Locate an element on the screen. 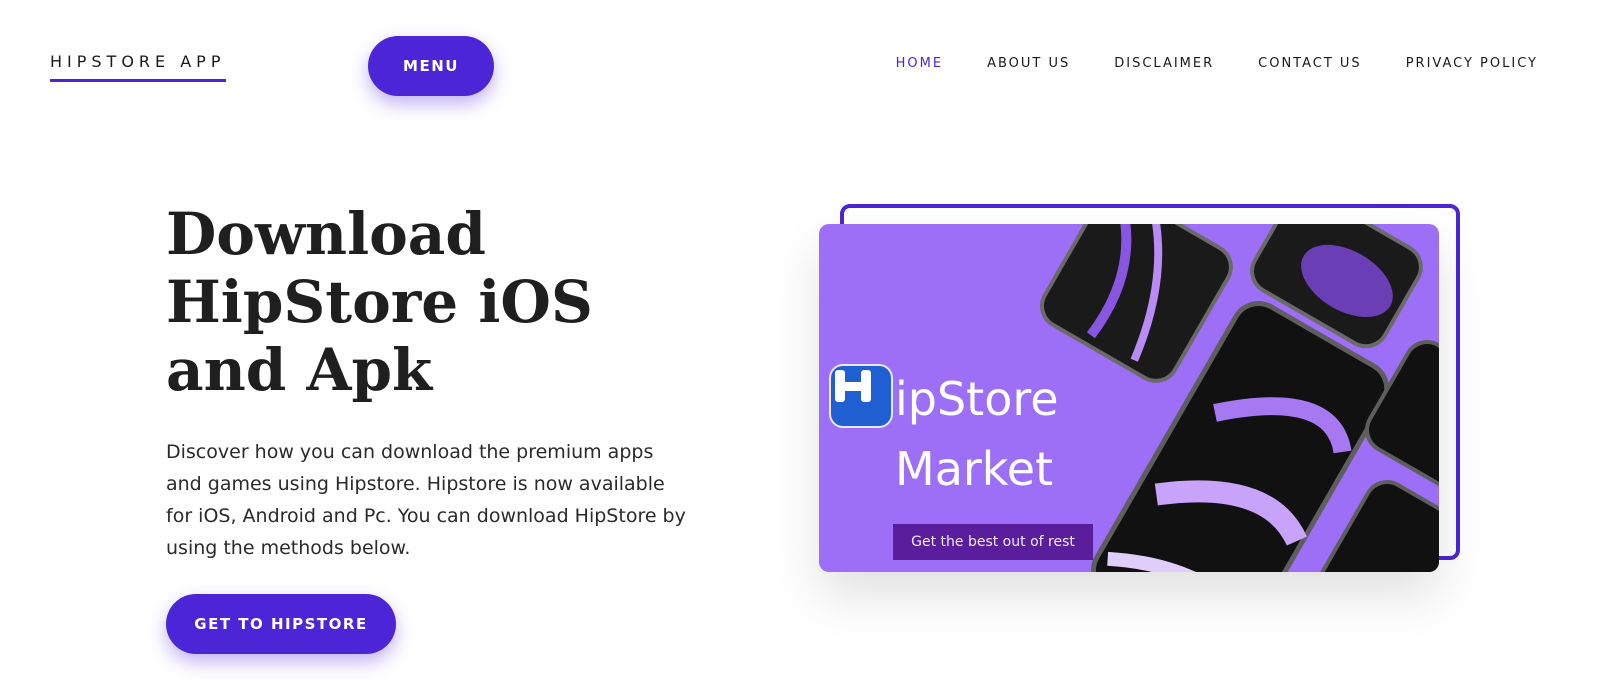 Image resolution: width=1600 pixels, height=680 pixels. menu-button: MENU is located at coordinates (431, 66).